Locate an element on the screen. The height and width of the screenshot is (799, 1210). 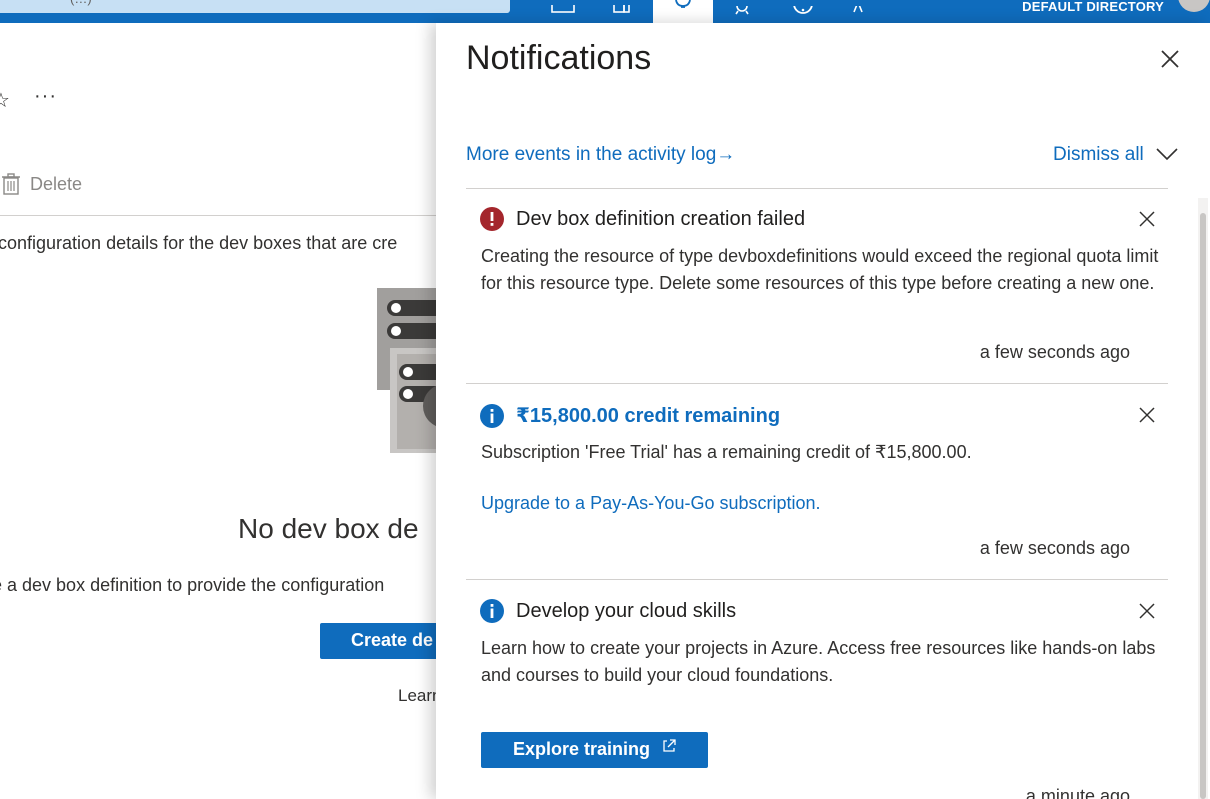
learn-more-link: Learn is located at coordinates (417, 696).